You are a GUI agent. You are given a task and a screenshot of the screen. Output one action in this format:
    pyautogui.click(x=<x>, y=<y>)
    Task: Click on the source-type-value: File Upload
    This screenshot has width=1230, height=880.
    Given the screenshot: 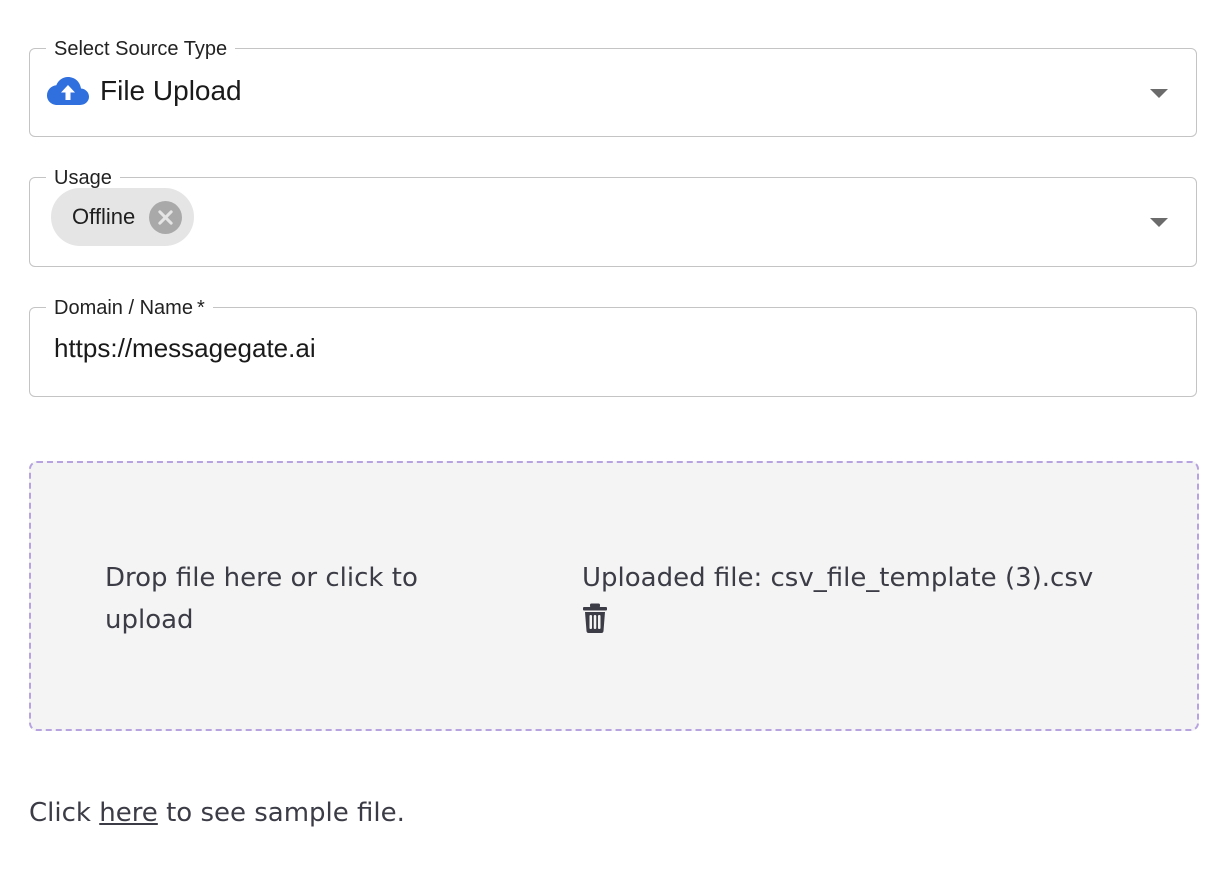 What is the action you would take?
    pyautogui.click(x=144, y=91)
    